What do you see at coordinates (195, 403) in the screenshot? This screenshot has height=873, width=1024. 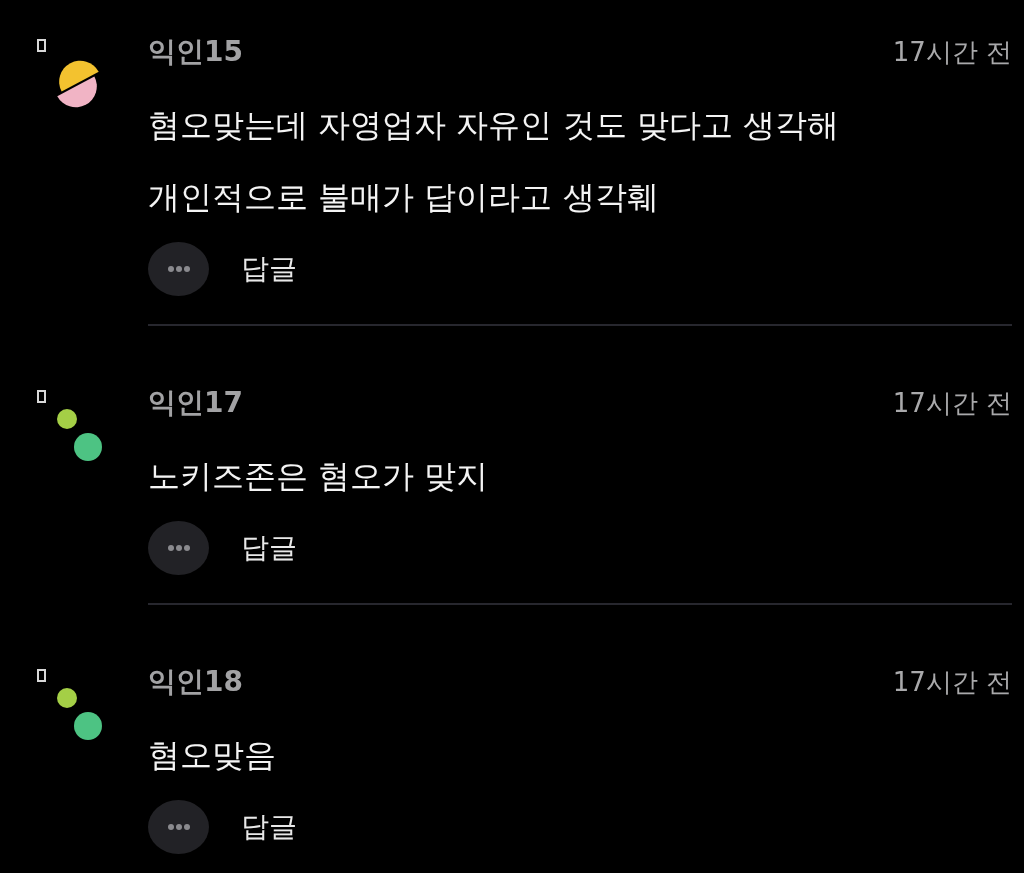 I see `author-name: 익인17` at bounding box center [195, 403].